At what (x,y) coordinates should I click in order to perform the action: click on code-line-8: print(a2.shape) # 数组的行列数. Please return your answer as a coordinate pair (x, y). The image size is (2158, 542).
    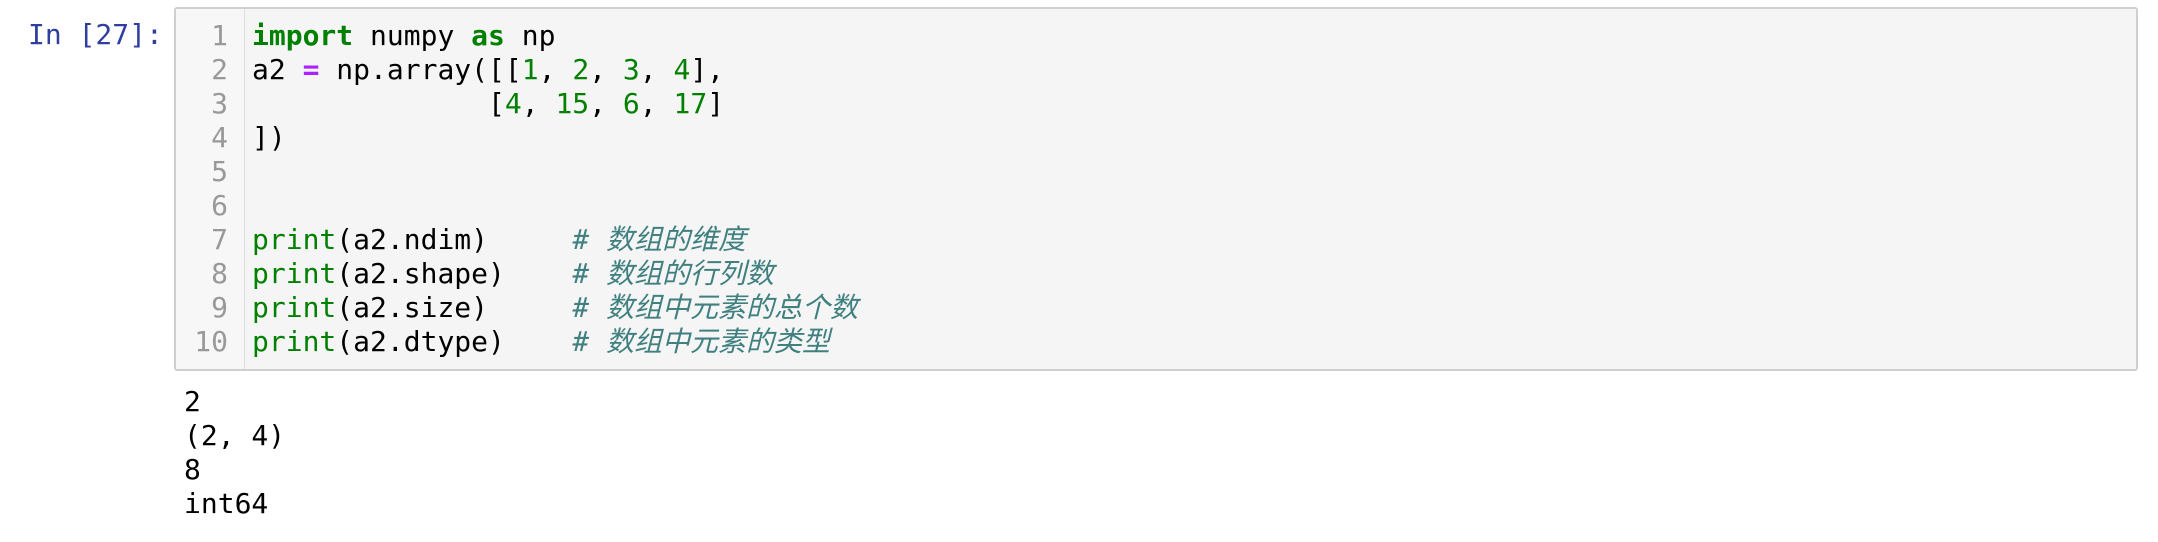
    Looking at the image, I should click on (555, 274).